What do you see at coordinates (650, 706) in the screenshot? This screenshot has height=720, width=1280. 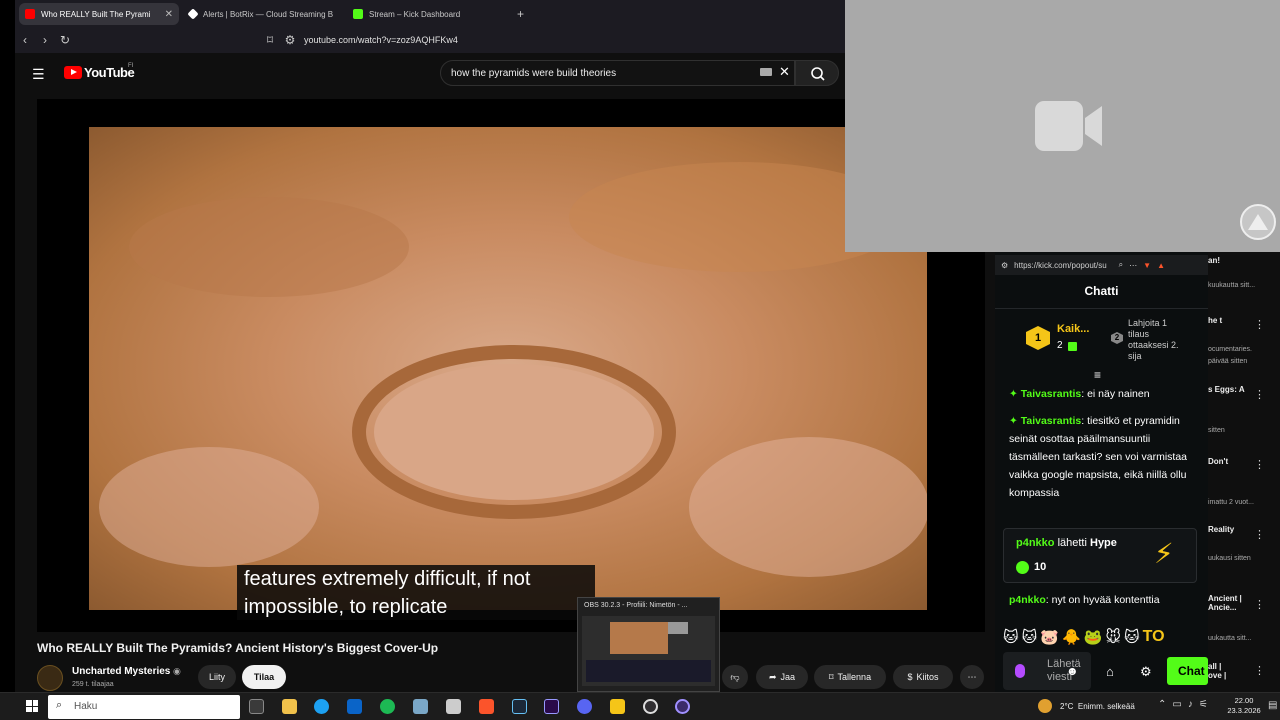 I see `obs-icon` at bounding box center [650, 706].